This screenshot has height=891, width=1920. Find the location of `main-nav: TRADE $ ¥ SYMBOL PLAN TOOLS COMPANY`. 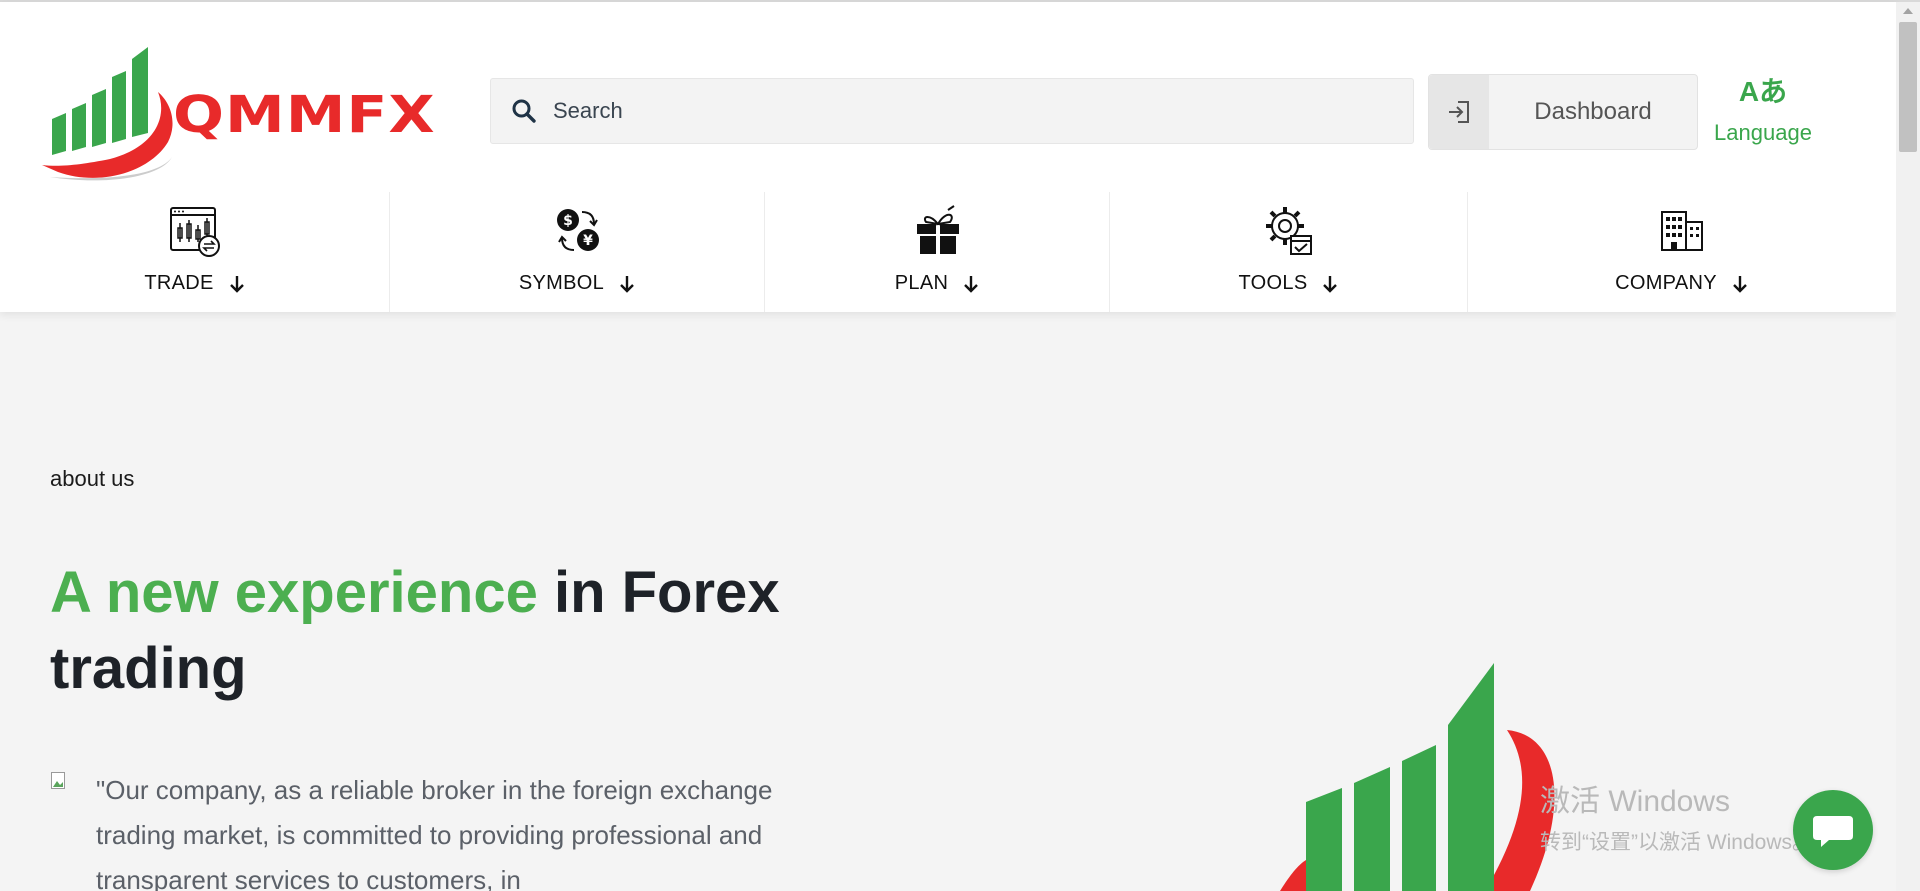

main-nav: TRADE $ ¥ SYMBOL PLAN TOOLS COMPANY is located at coordinates (948, 252).